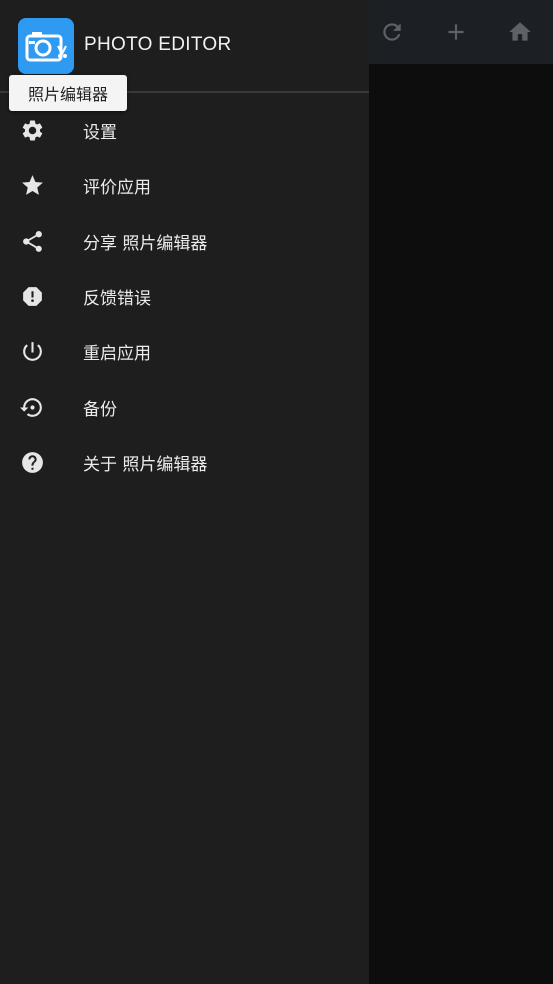 The height and width of the screenshot is (984, 553). Describe the element at coordinates (32, 462) in the screenshot. I see `help-icon` at that location.